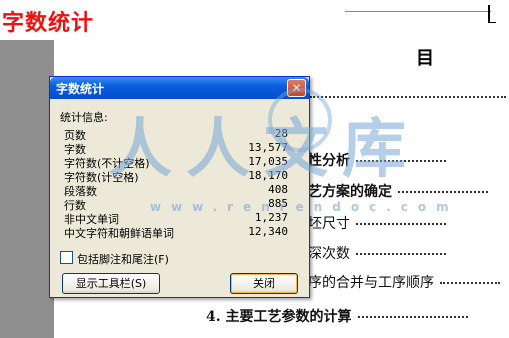  What do you see at coordinates (264, 283) in the screenshot?
I see `close-button: 关闭` at bounding box center [264, 283].